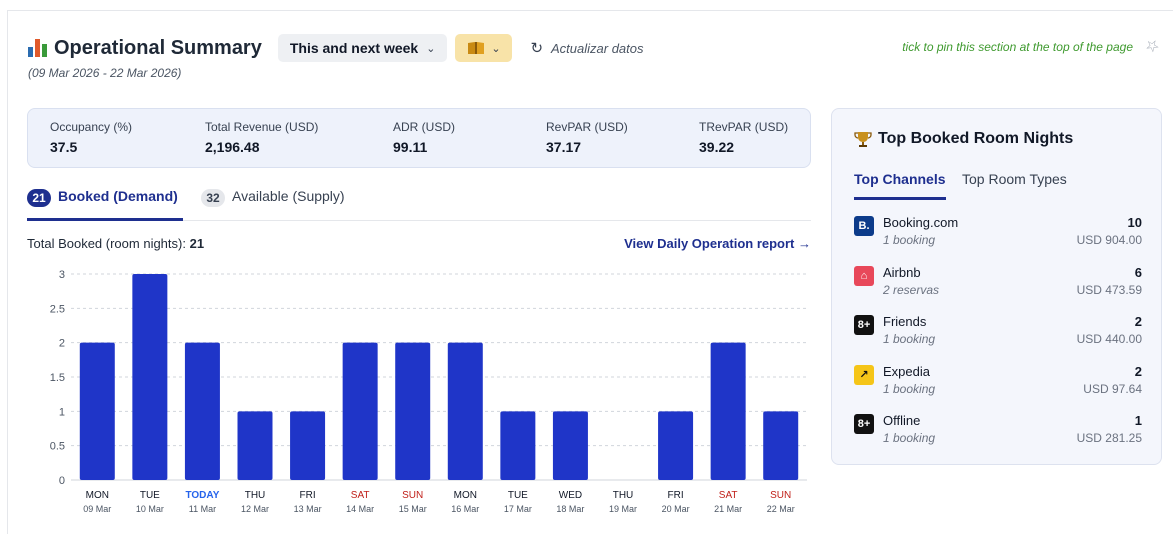 This screenshot has height=534, width=1173. What do you see at coordinates (717, 243) in the screenshot?
I see `view-report-link: View Daily Operation report →` at bounding box center [717, 243].